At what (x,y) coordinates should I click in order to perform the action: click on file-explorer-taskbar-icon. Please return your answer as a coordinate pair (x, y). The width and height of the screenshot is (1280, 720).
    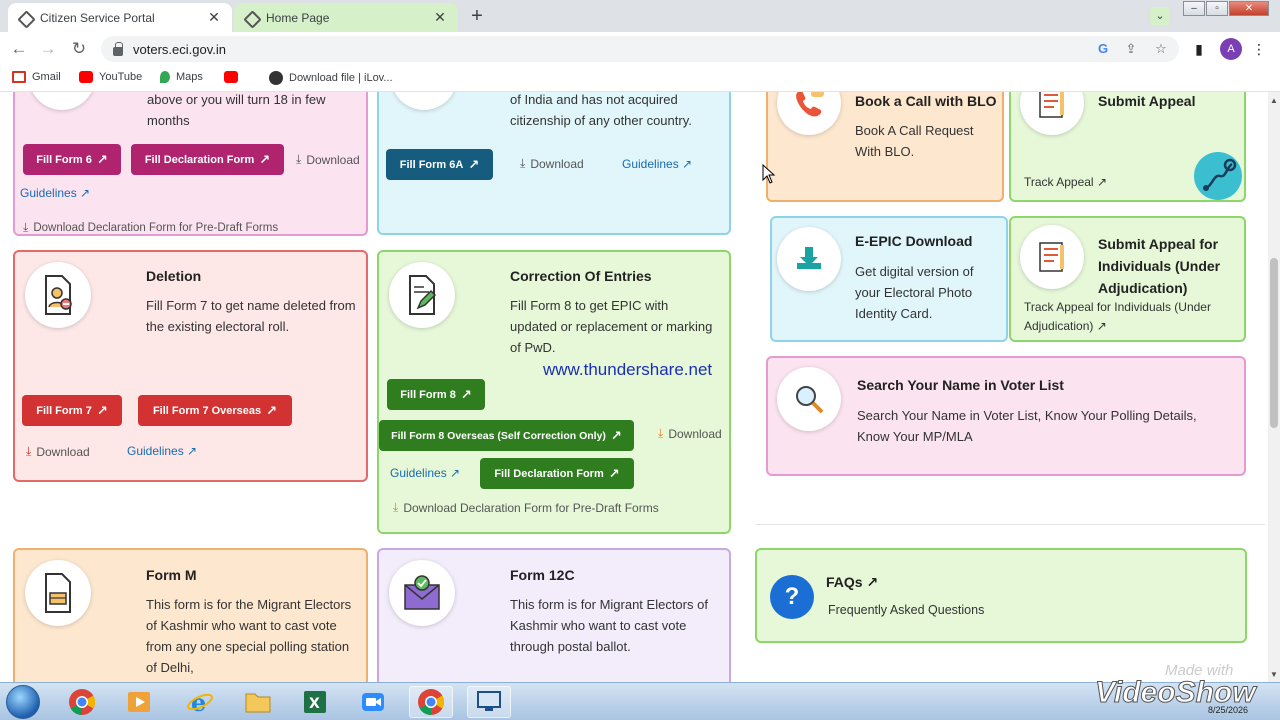
    Looking at the image, I should click on (258, 702).